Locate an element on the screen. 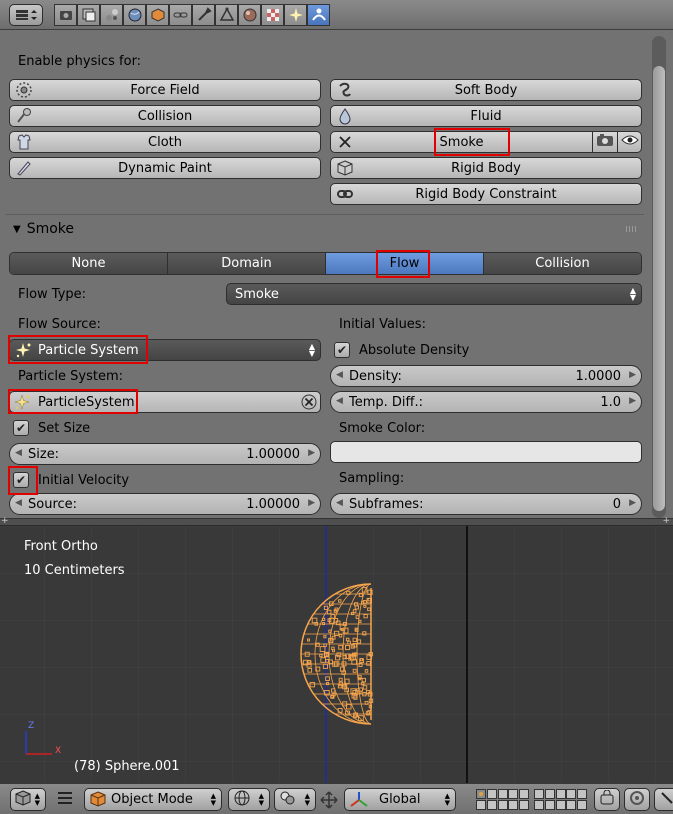 This screenshot has width=673, height=814. proportional-editing-button is located at coordinates (637, 799).